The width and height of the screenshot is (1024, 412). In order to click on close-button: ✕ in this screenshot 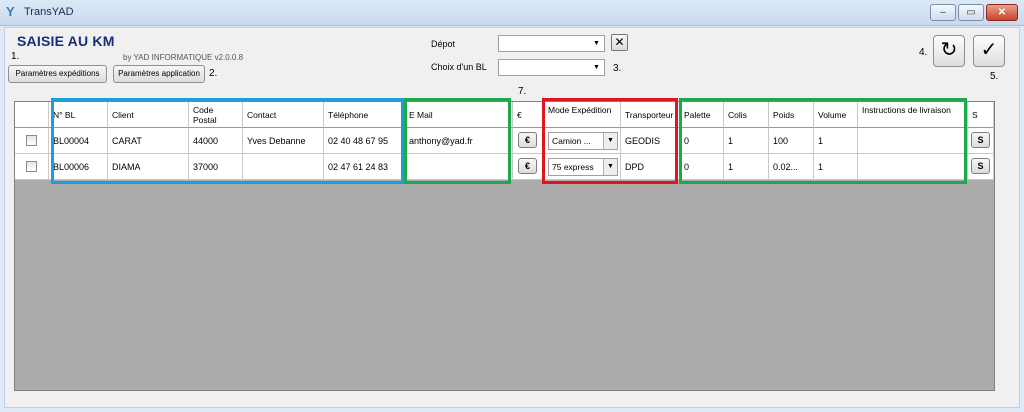, I will do `click(1002, 12)`.